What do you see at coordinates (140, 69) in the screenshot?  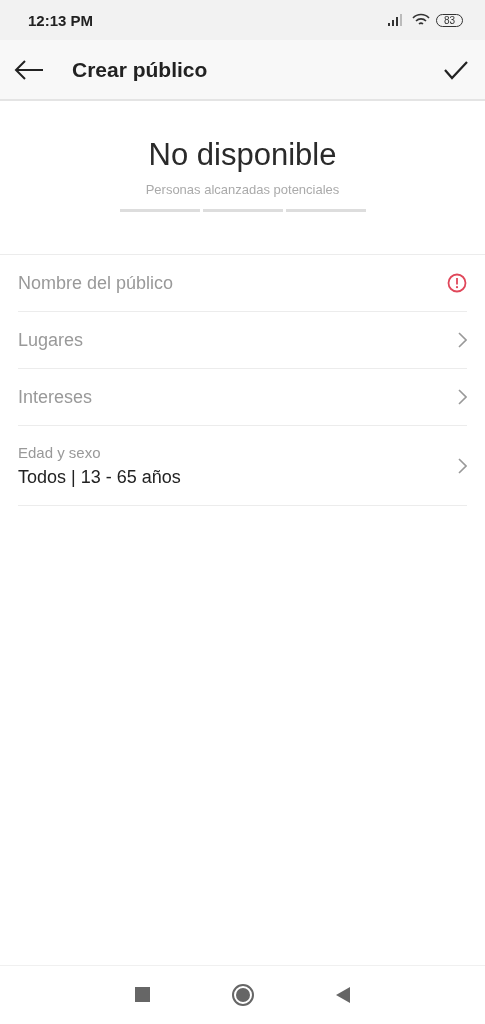 I see `screen-title: Crear público` at bounding box center [140, 69].